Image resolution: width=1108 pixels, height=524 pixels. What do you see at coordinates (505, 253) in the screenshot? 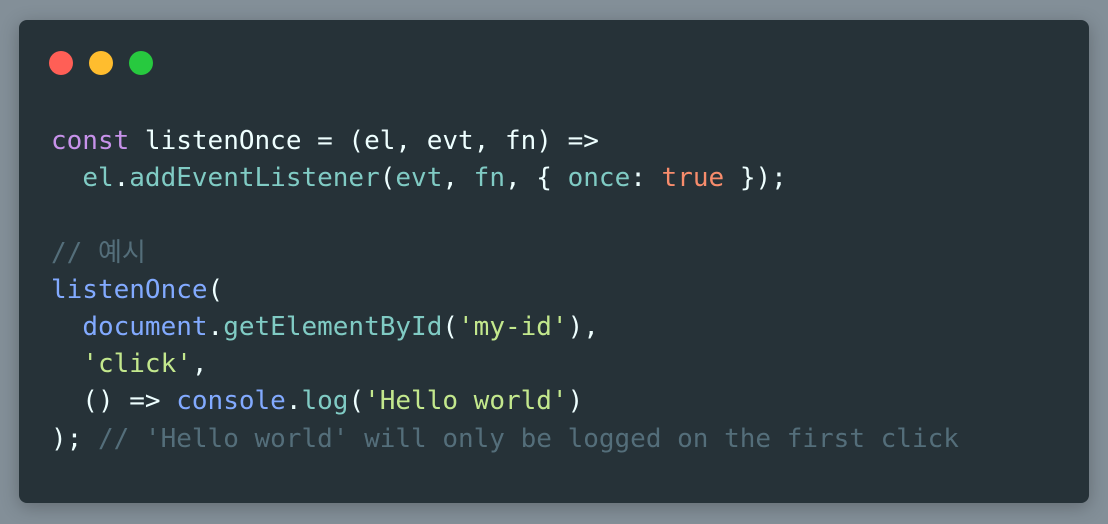
I see `code-line: // 예시` at bounding box center [505, 253].